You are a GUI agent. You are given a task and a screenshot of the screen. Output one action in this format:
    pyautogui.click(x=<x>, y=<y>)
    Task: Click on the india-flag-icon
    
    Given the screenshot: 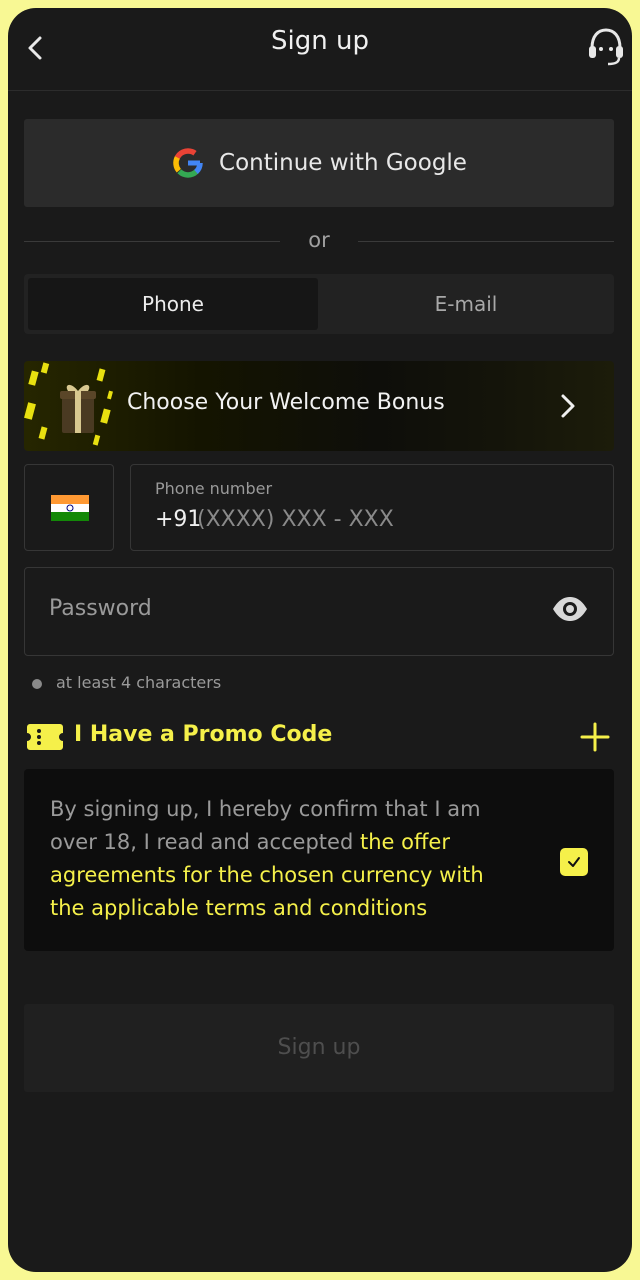 What is the action you would take?
    pyautogui.click(x=70, y=508)
    